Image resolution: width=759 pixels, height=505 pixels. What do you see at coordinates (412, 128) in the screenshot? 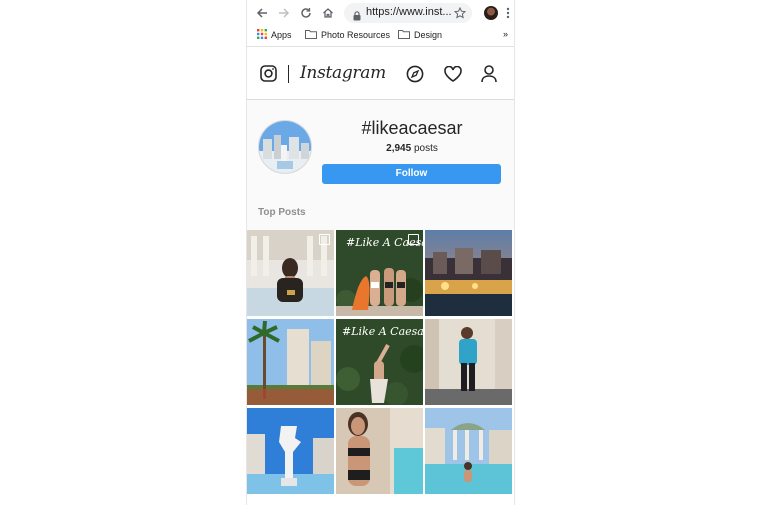
I see `hashtag-title: #likeacaesar` at bounding box center [412, 128].